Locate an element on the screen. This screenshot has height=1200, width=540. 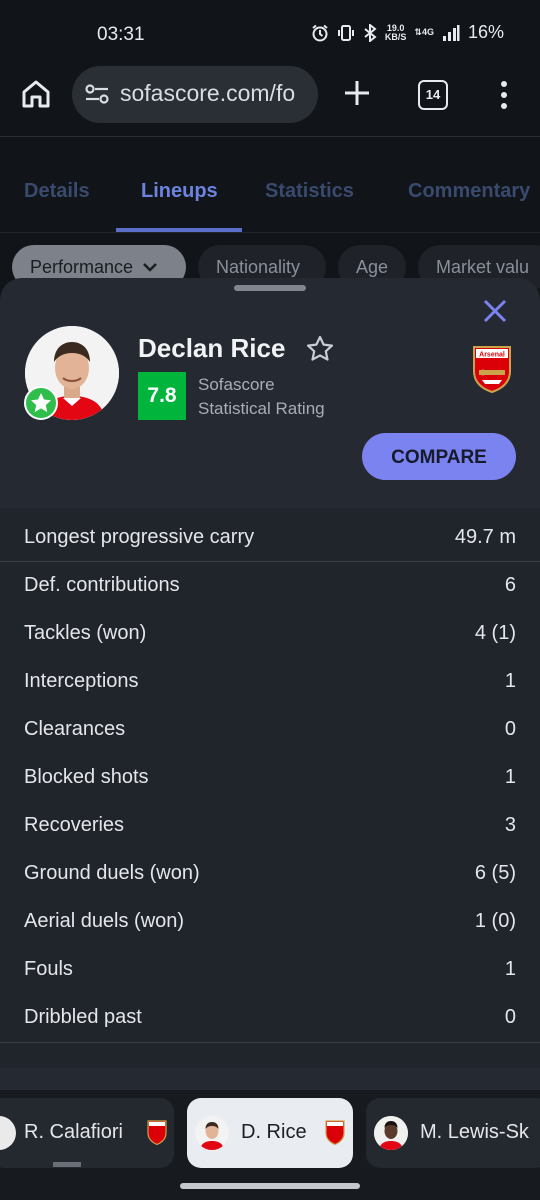
player-card-rice: D. Rice is located at coordinates (270, 1133).